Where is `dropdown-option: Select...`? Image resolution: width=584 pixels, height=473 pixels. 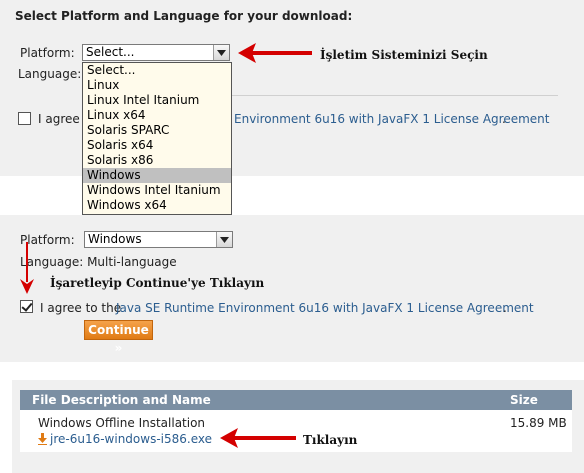
dropdown-option: Select... is located at coordinates (157, 70).